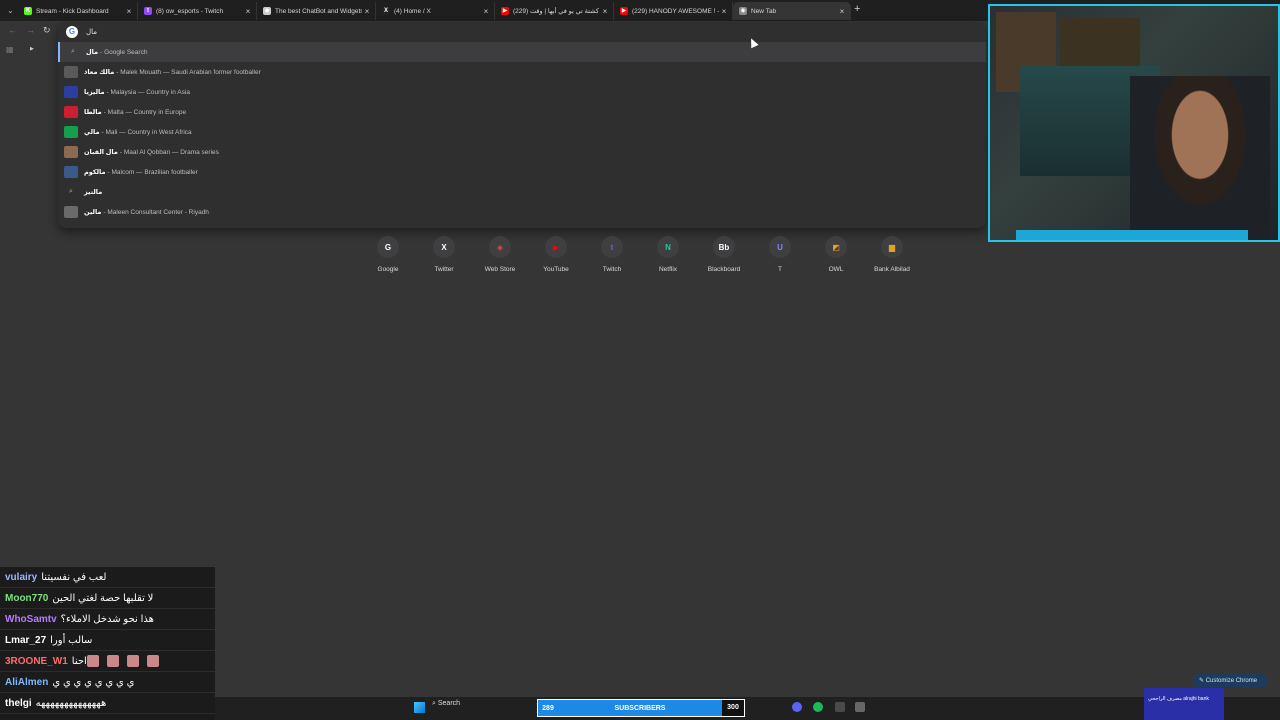 The height and width of the screenshot is (720, 1280). Describe the element at coordinates (107, 703) in the screenshot. I see `chat-message: thelgi ههههههههههههههه` at that location.